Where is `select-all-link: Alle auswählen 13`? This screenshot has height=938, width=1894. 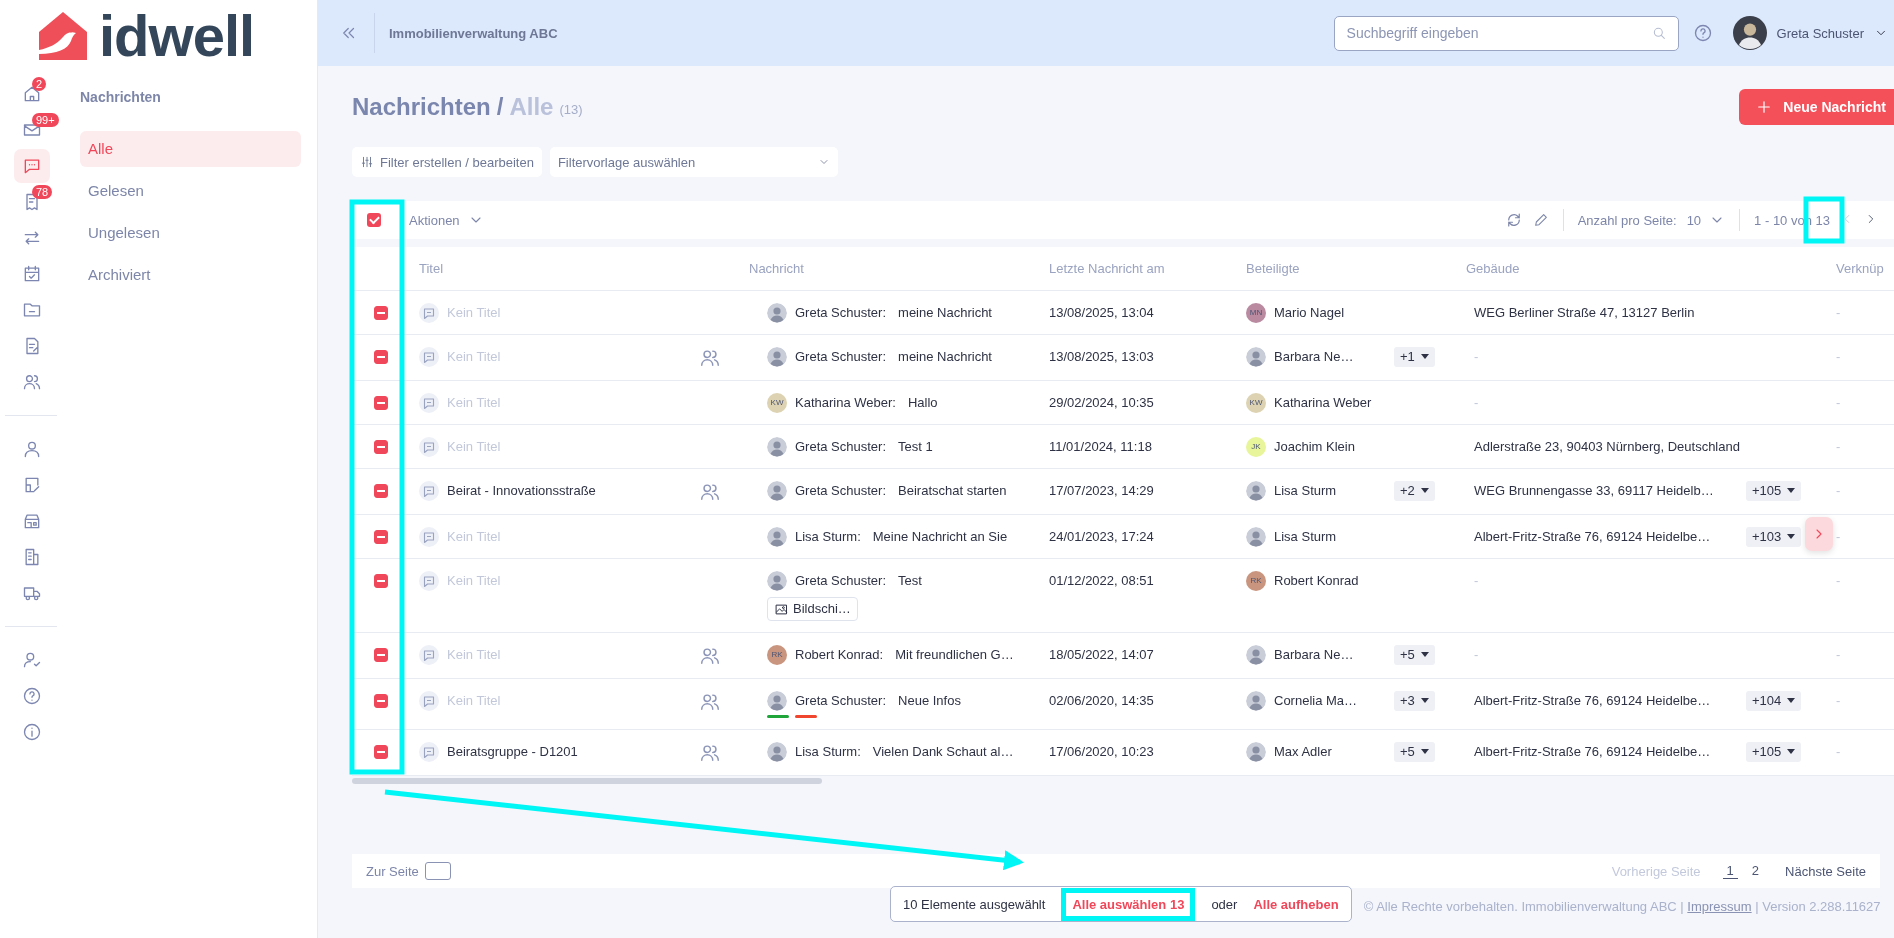 select-all-link: Alle auswählen 13 is located at coordinates (1128, 904).